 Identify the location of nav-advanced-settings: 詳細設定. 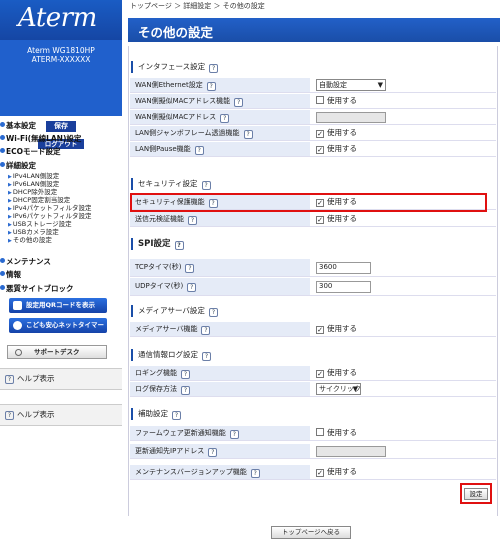
(18, 166).